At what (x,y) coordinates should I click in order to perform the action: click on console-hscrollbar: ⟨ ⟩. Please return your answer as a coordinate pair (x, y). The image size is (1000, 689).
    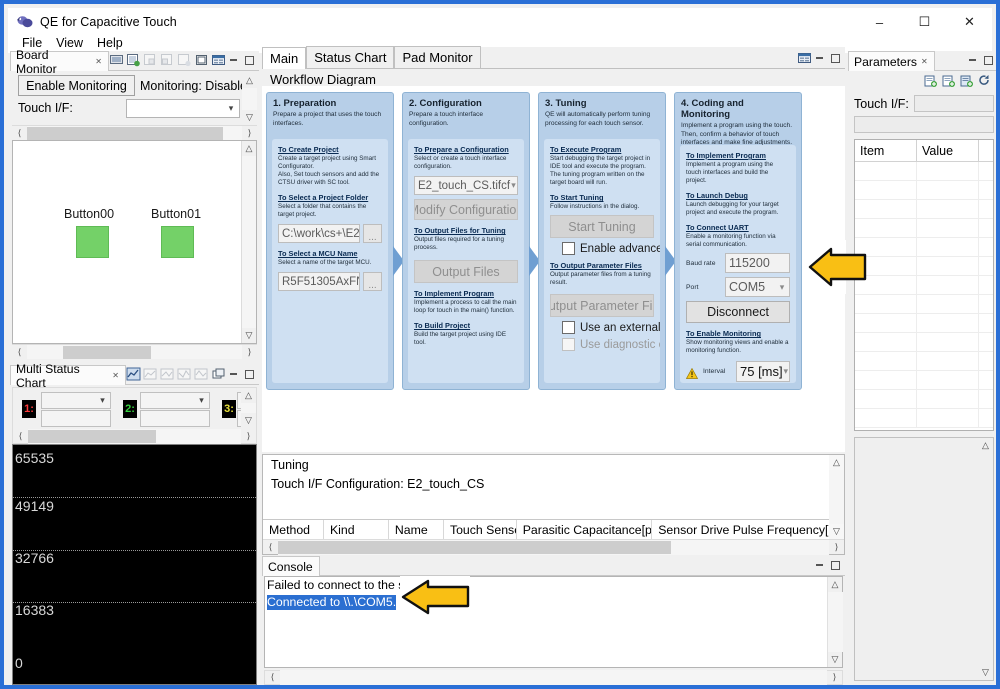
    Looking at the image, I should click on (553, 677).